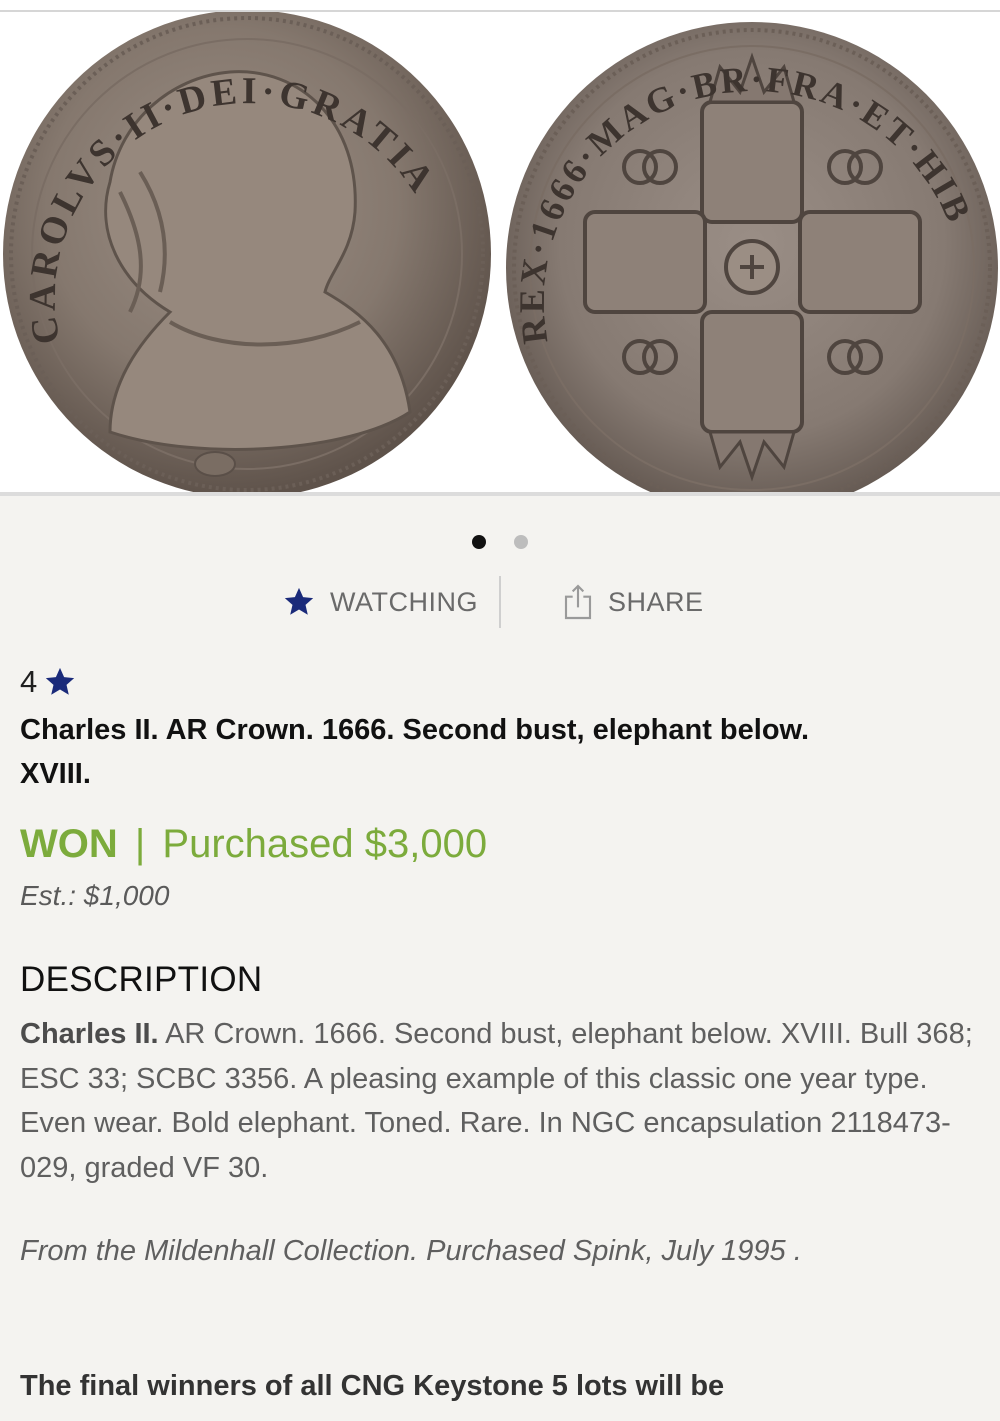 The height and width of the screenshot is (1421, 1000). What do you see at coordinates (404, 601) in the screenshot?
I see `watch-label: WATCHING` at bounding box center [404, 601].